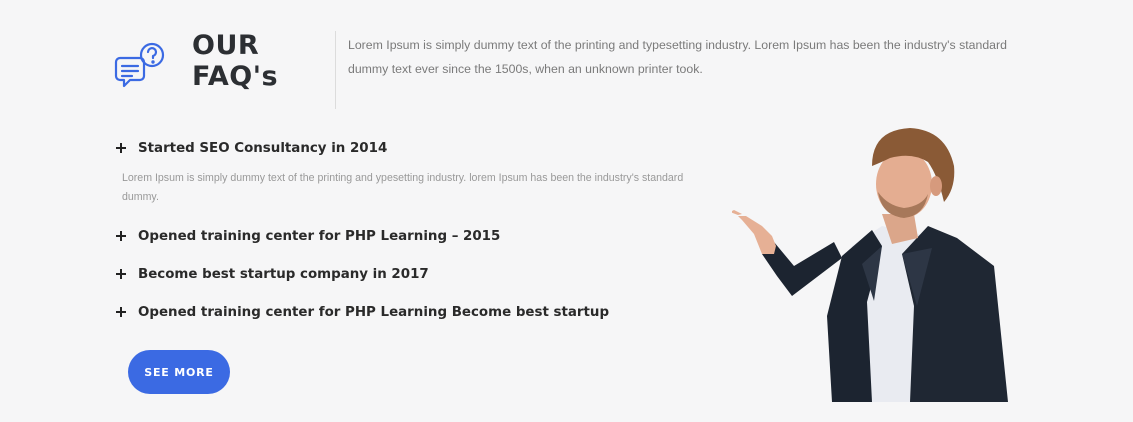 The width and height of the screenshot is (1133, 422). Describe the element at coordinates (226, 45) in the screenshot. I see `title-line-1: OUR` at that location.